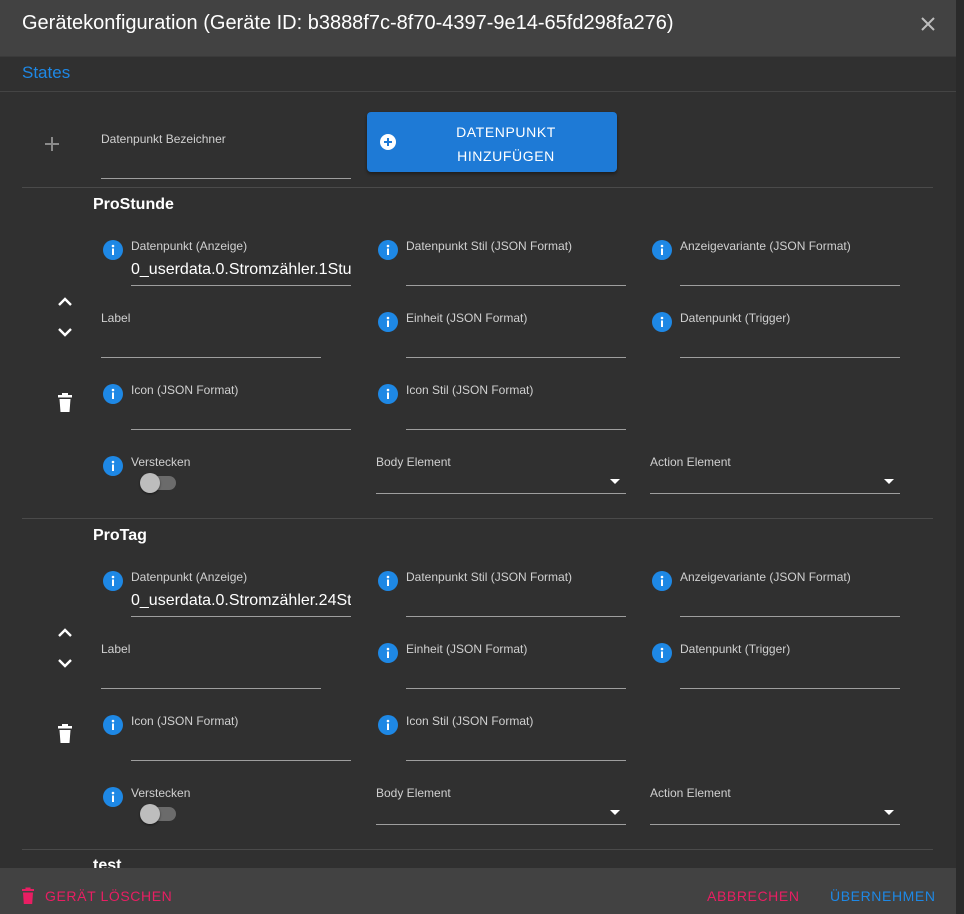  I want to click on divider, so click(477, 849).